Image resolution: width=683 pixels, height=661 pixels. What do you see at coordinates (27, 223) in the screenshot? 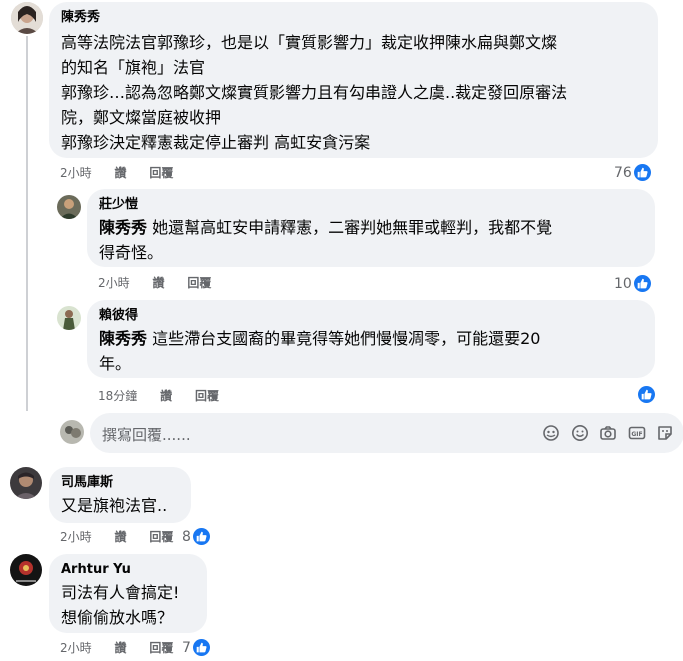
I see `thread-line` at bounding box center [27, 223].